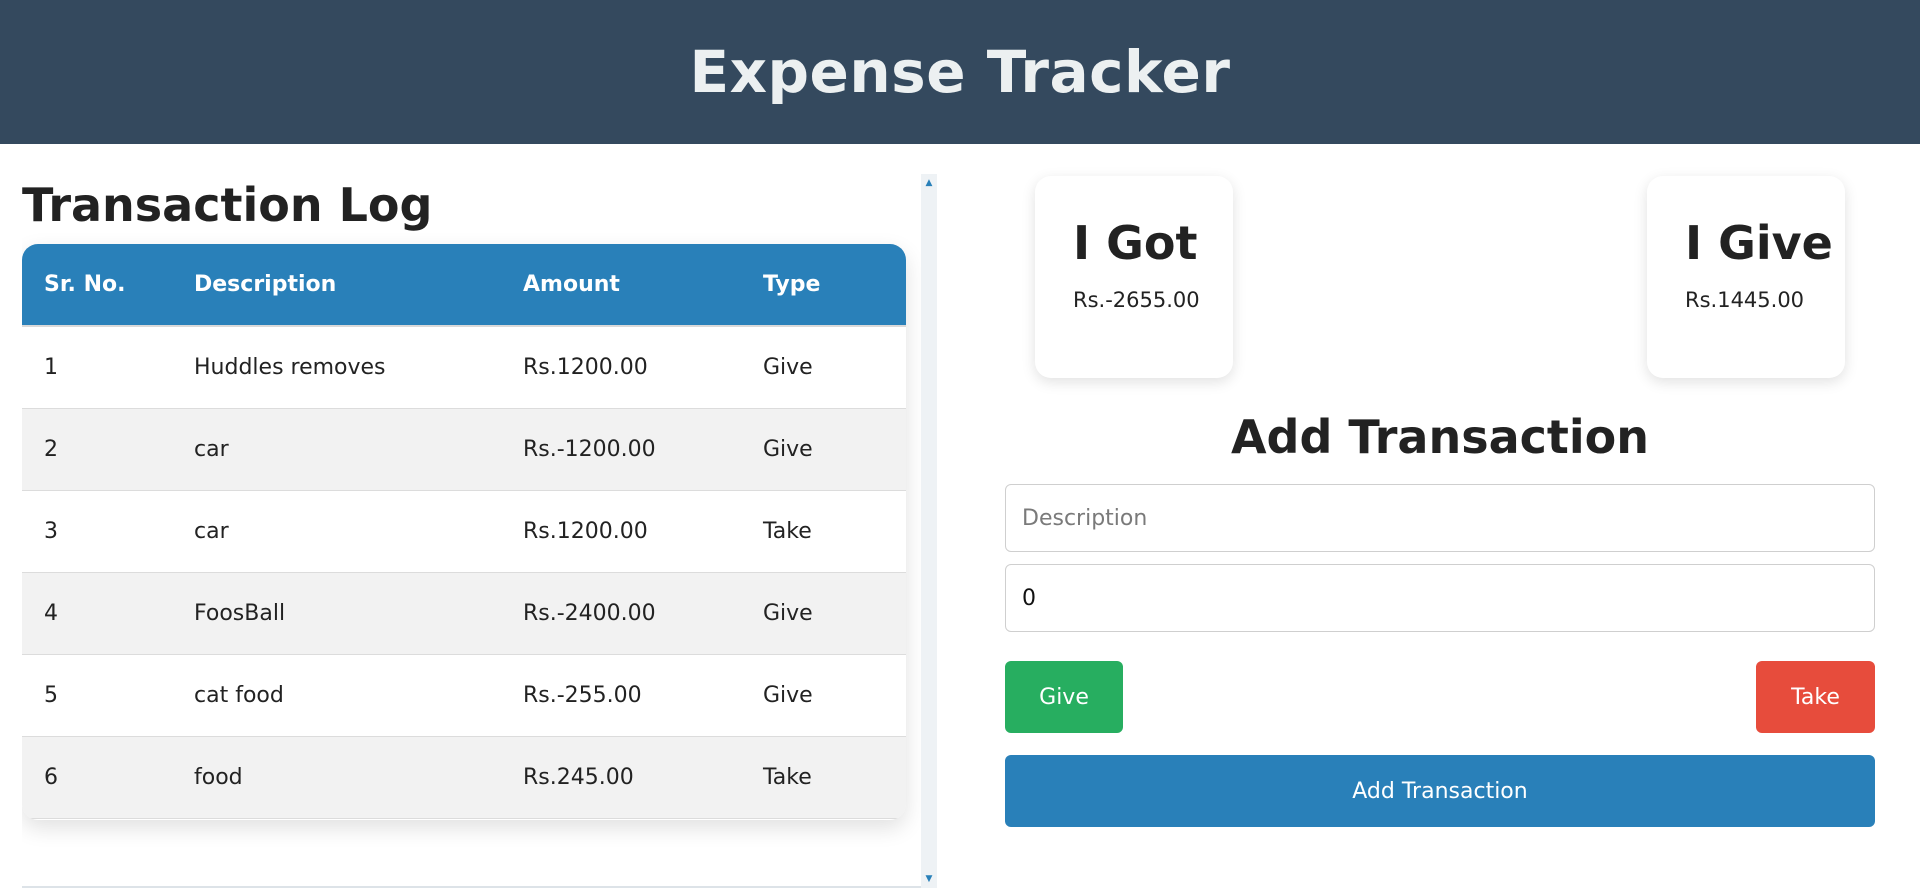 The height and width of the screenshot is (889, 1920). I want to click on i-got-label: I Got, so click(1135, 243).